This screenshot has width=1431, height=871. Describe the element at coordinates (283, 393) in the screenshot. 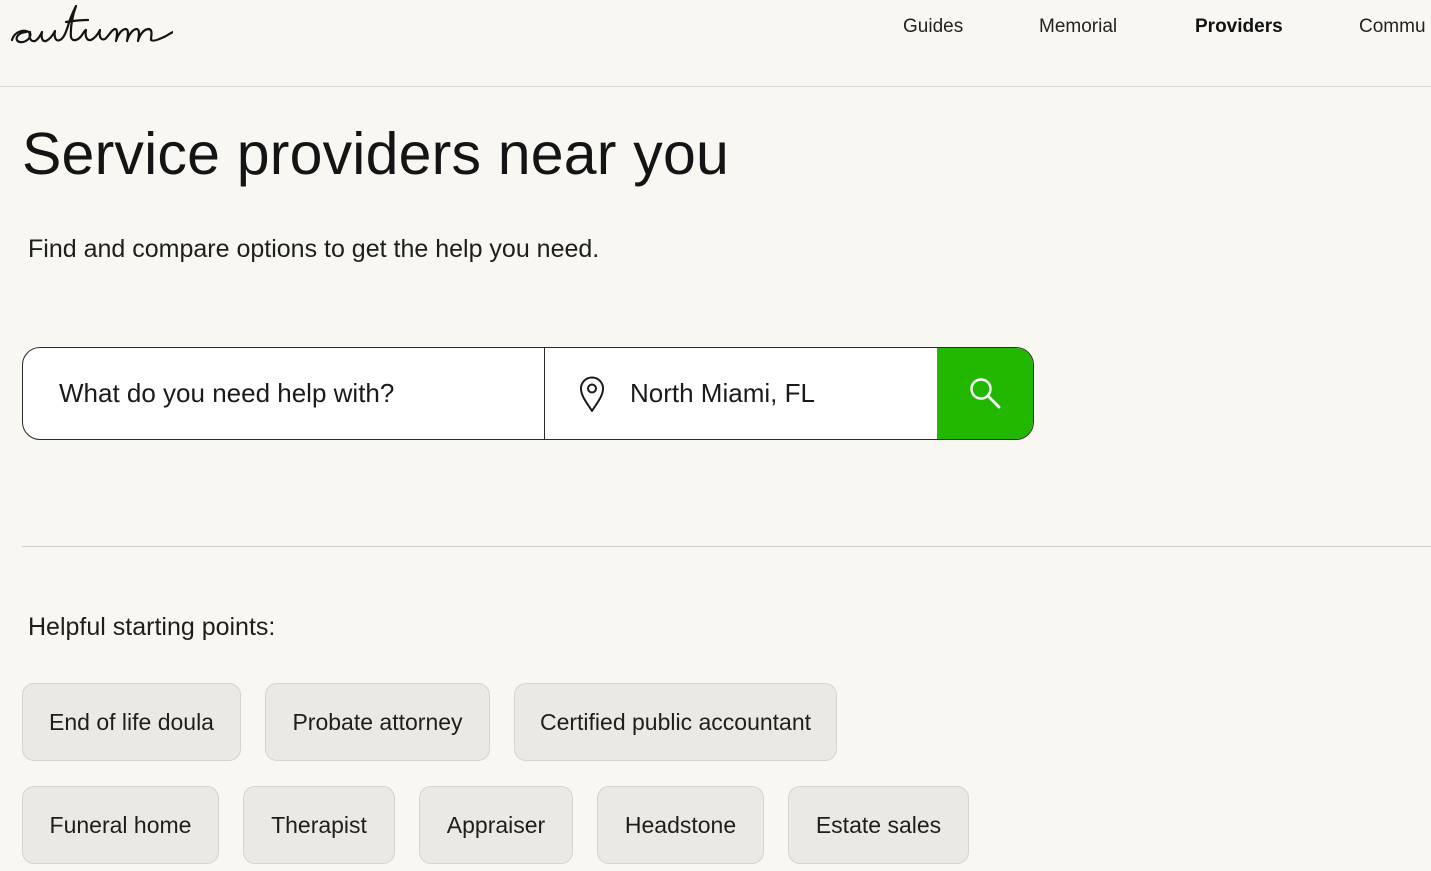

I see `service-search-input` at that location.